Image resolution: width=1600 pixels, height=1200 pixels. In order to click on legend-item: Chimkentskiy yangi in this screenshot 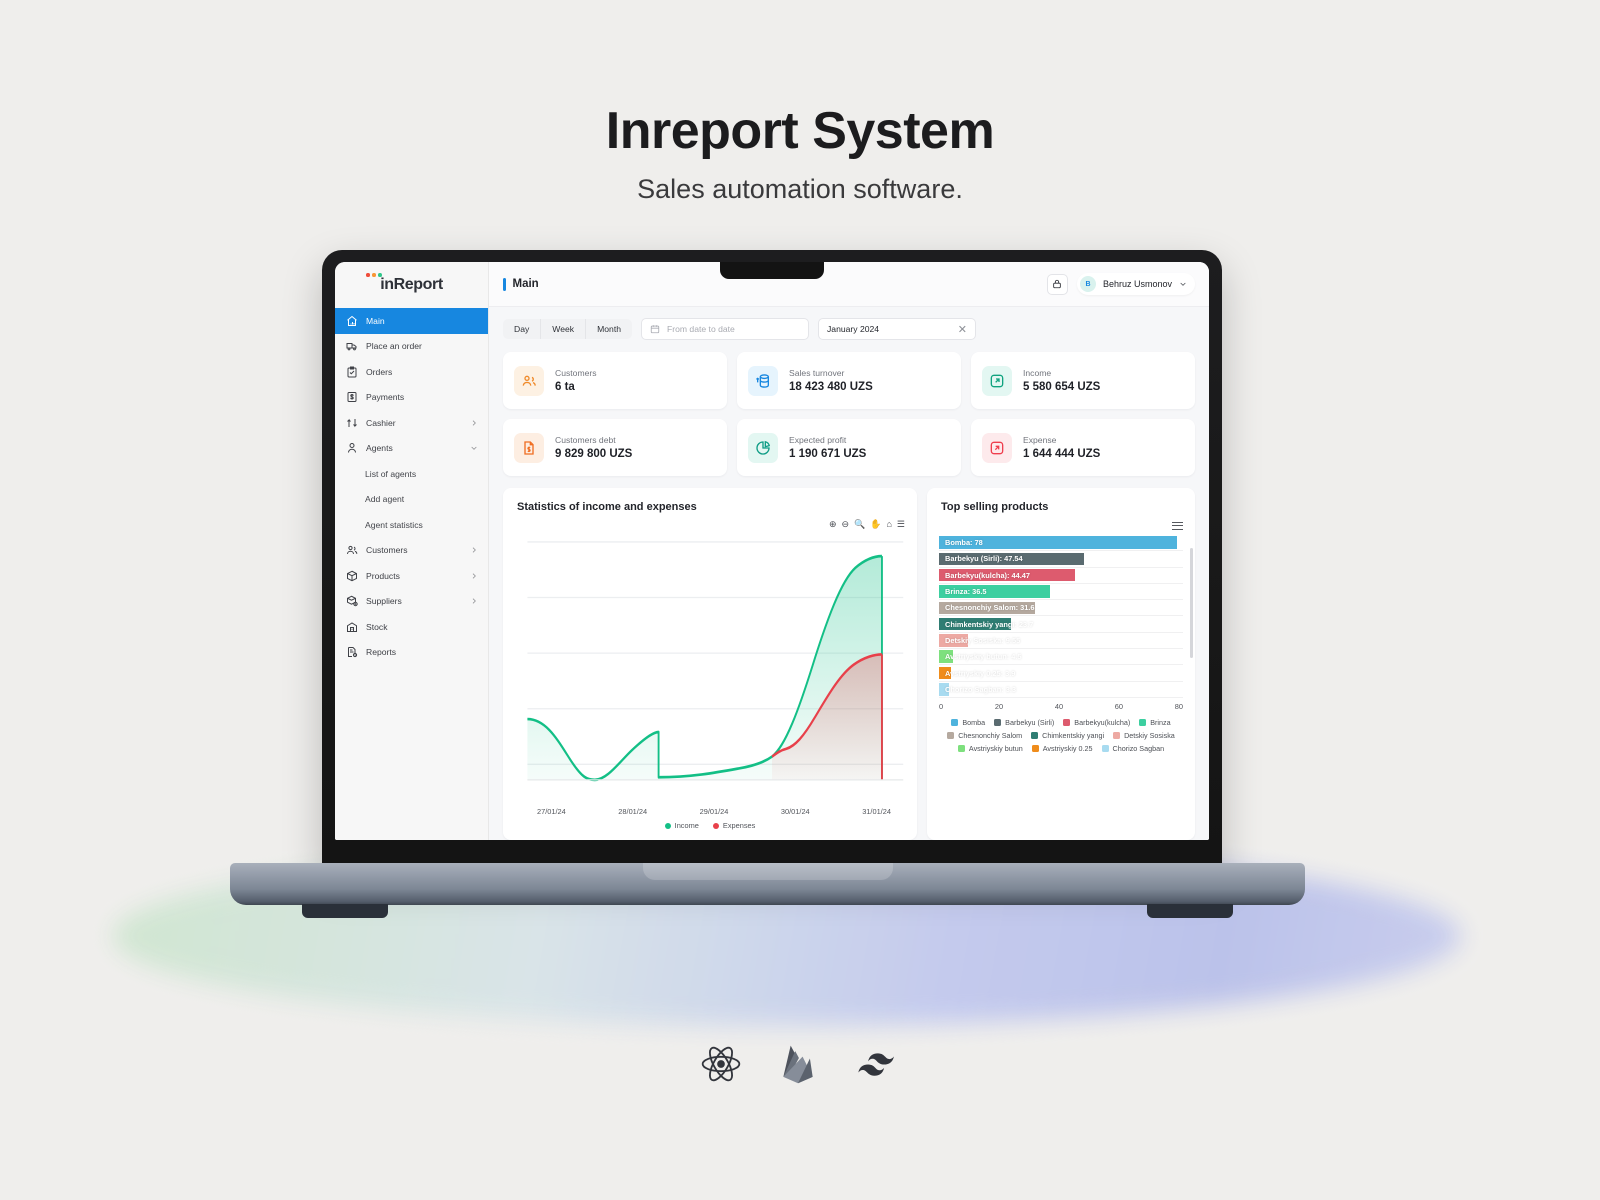, I will do `click(1067, 735)`.